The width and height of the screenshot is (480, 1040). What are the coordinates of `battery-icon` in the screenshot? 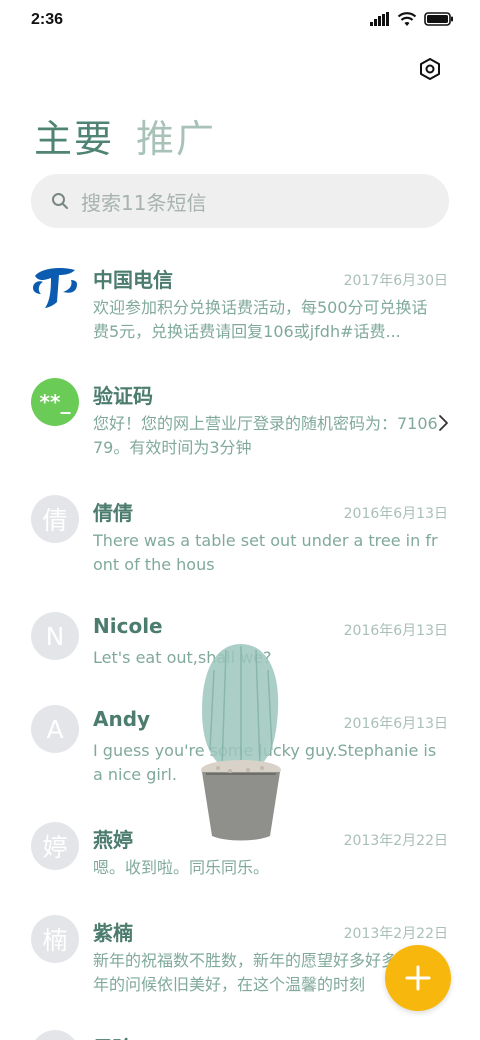 It's located at (438, 19).